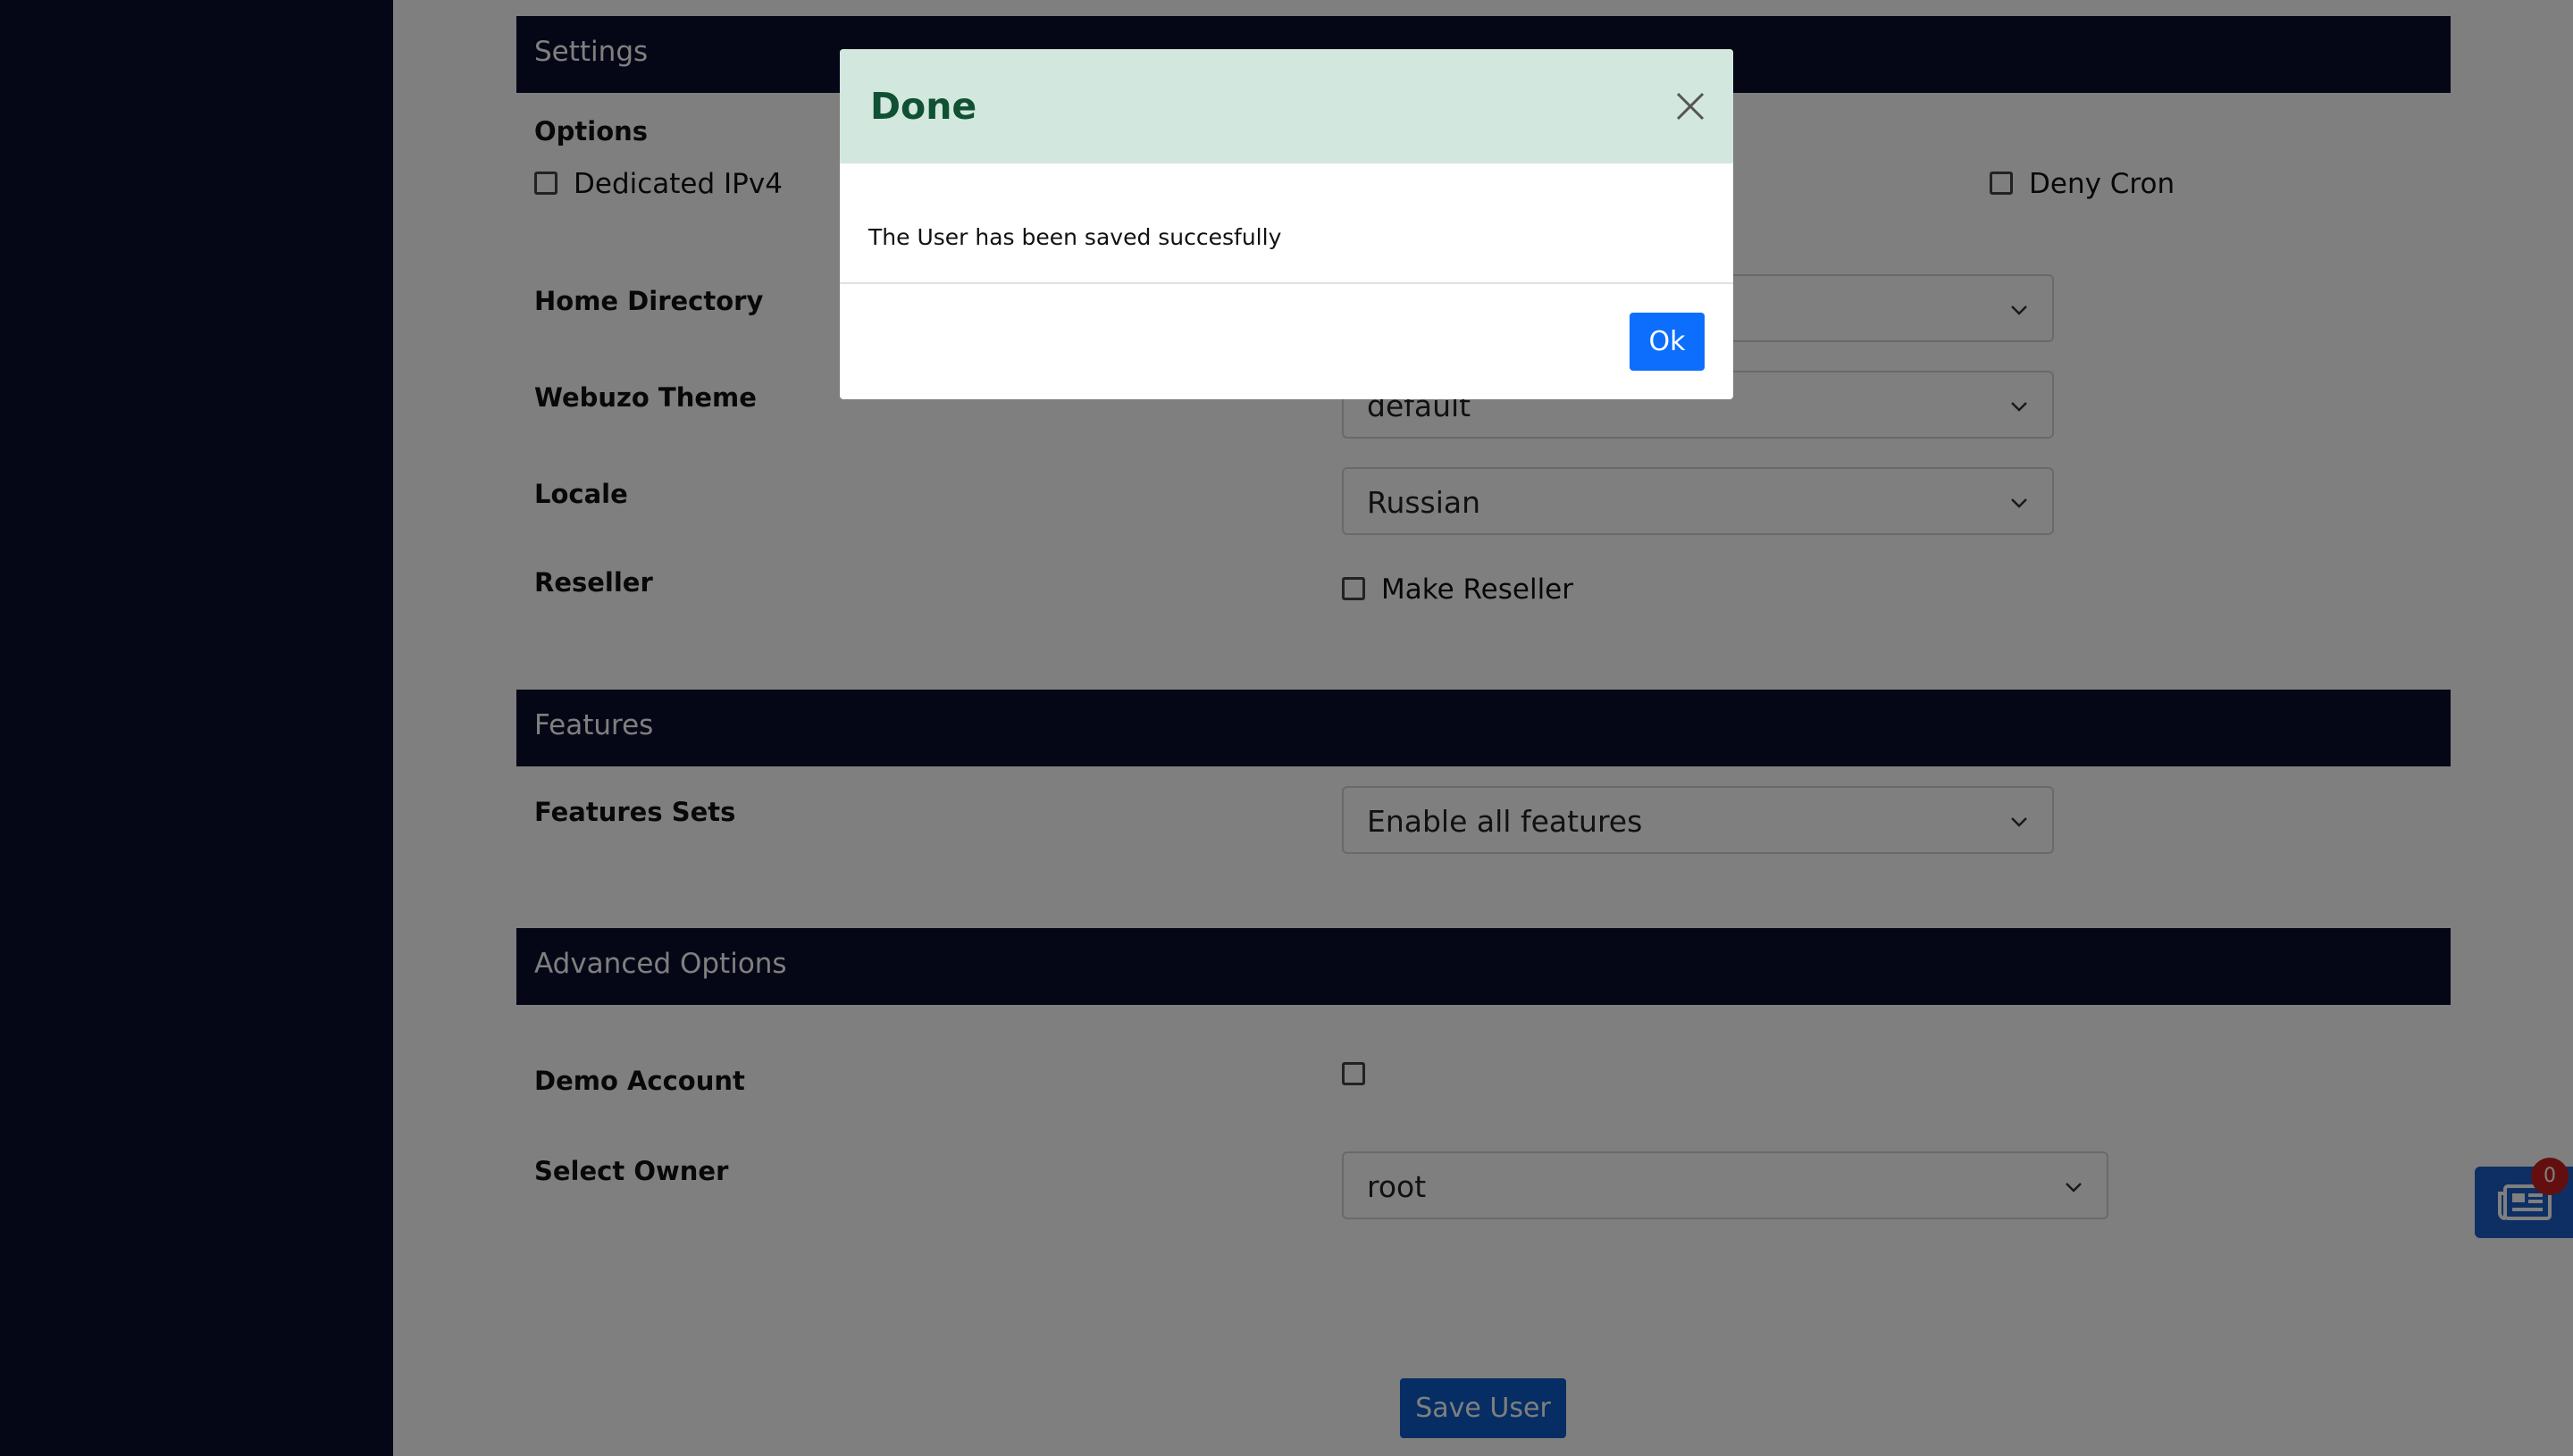  I want to click on ok-button: Ok, so click(1667, 342).